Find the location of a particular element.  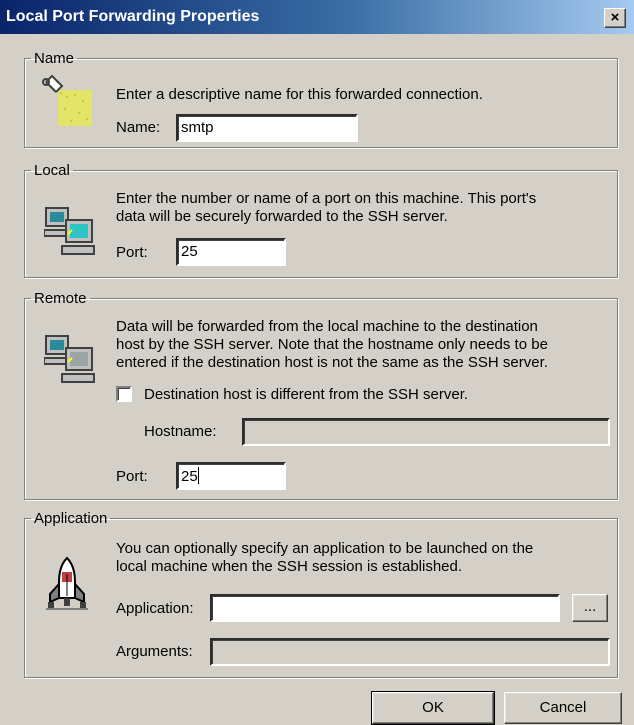

space-shuttle-icon is located at coordinates (67, 583).